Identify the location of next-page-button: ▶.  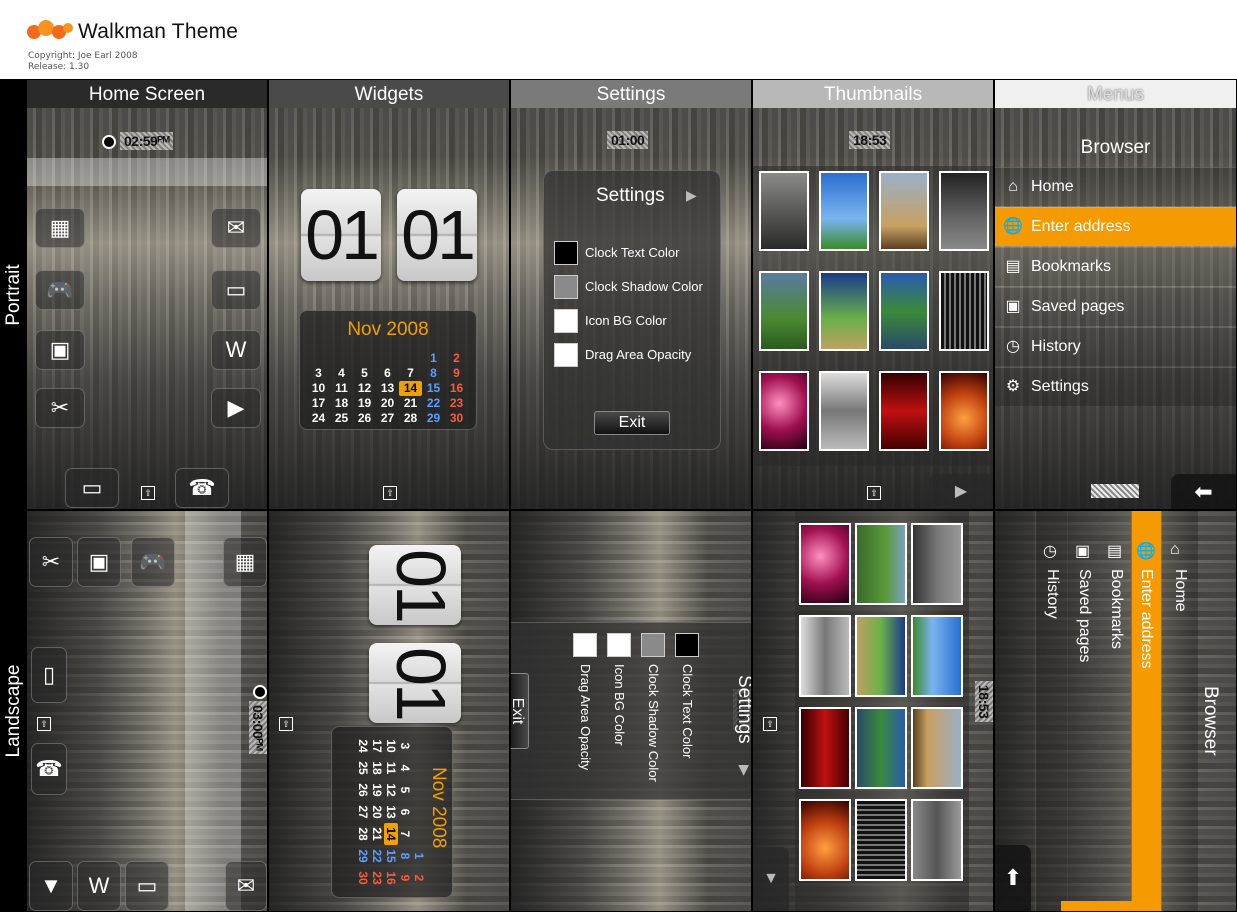
(961, 491).